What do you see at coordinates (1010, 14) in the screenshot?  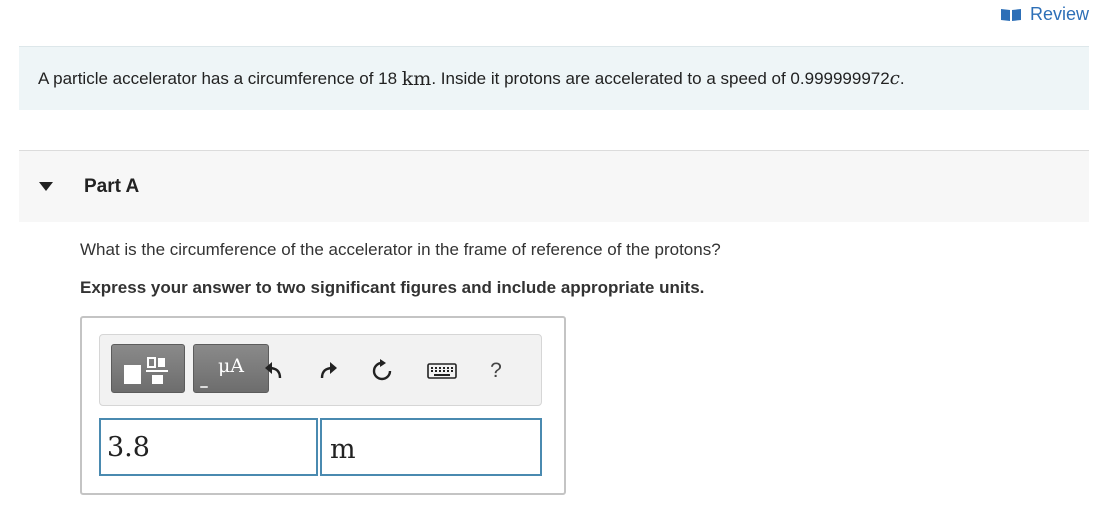 I see `book-icon` at bounding box center [1010, 14].